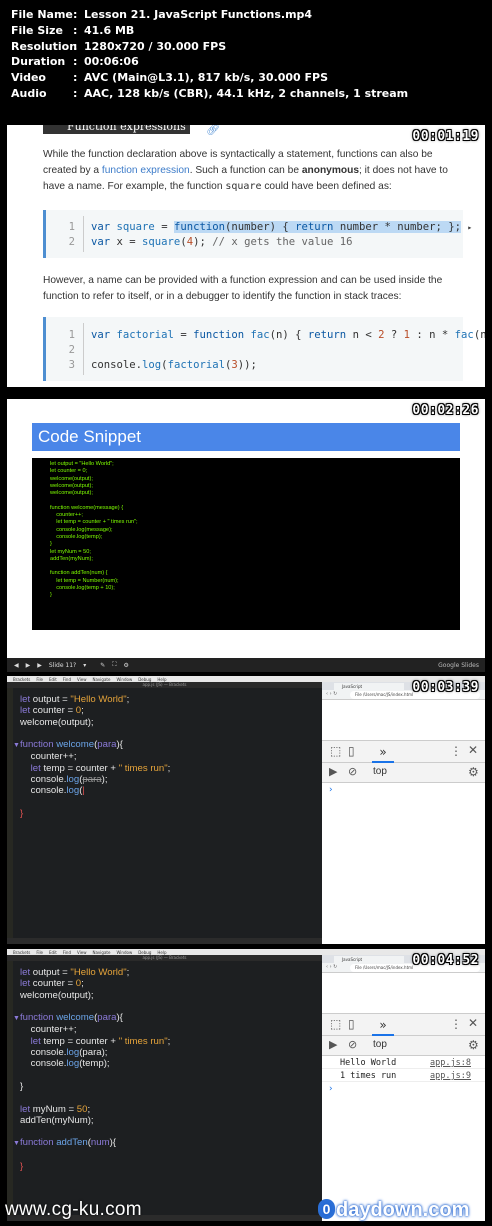 Image resolution: width=492 pixels, height=1226 pixels. I want to click on fullscreen-icon: ⛶, so click(114, 665).